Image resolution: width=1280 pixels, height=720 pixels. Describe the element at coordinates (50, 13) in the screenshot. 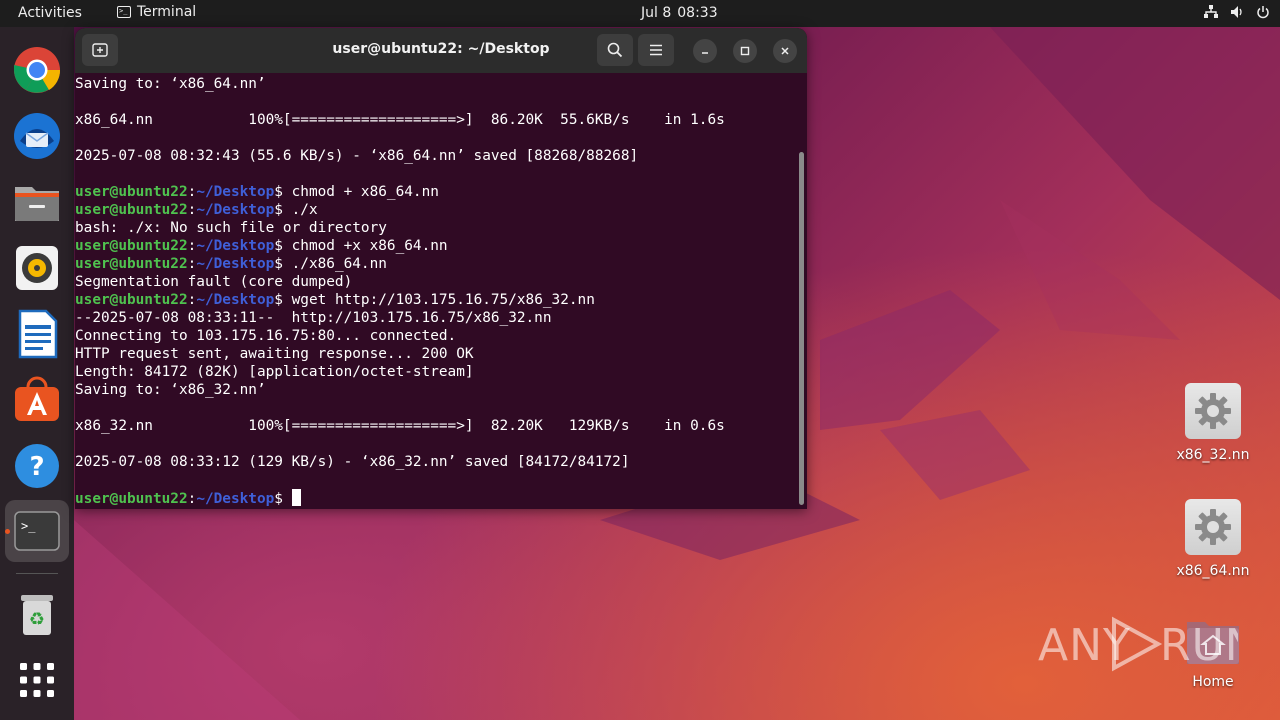

I see `activities-button: Activities` at that location.